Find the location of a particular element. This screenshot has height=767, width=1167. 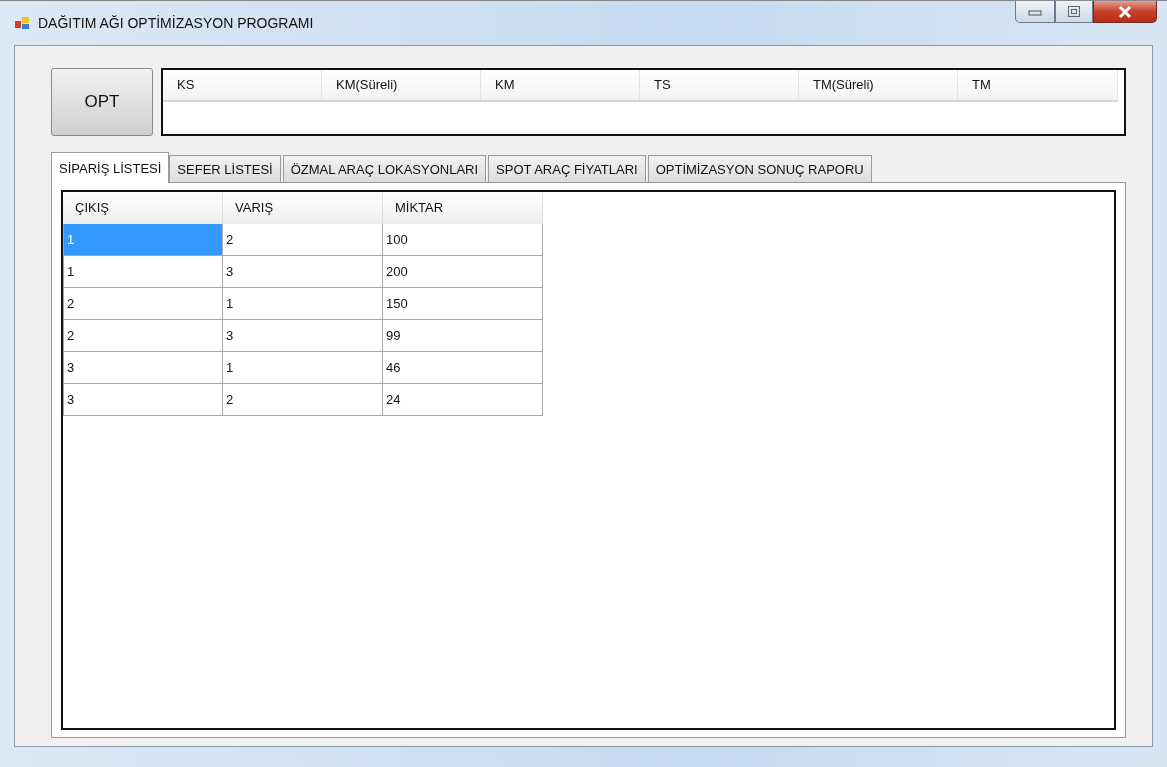

tab: SİPARİŞ LİSTESİ is located at coordinates (110, 167).